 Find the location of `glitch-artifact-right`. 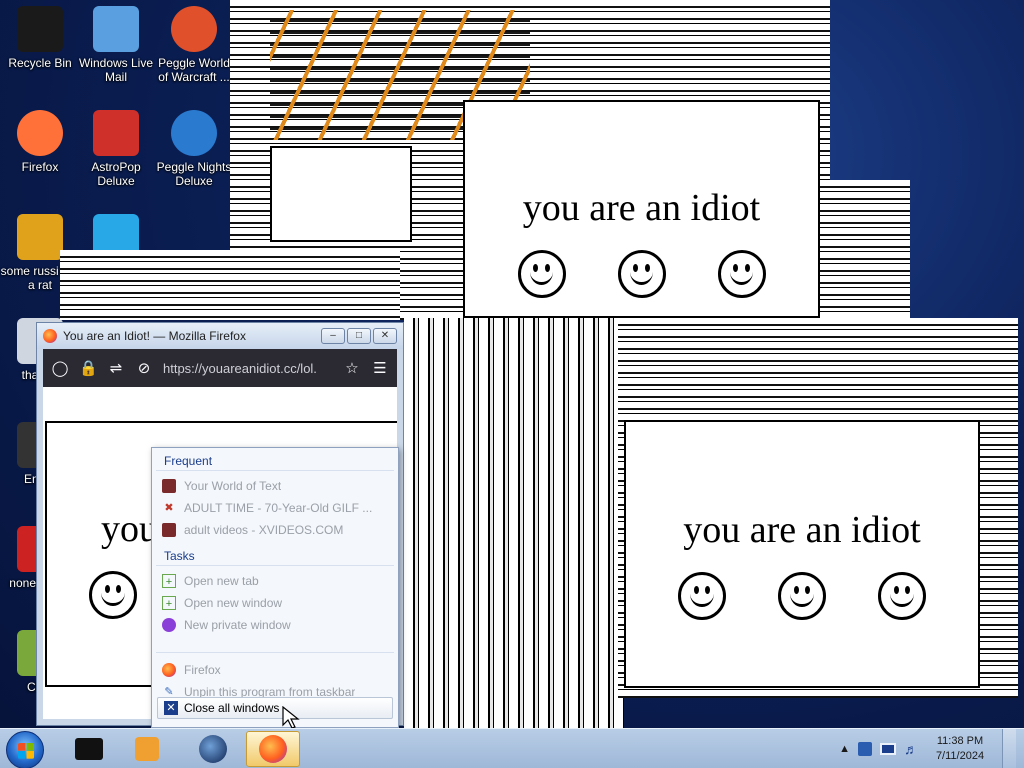

glitch-artifact-right is located at coordinates (865, 255).